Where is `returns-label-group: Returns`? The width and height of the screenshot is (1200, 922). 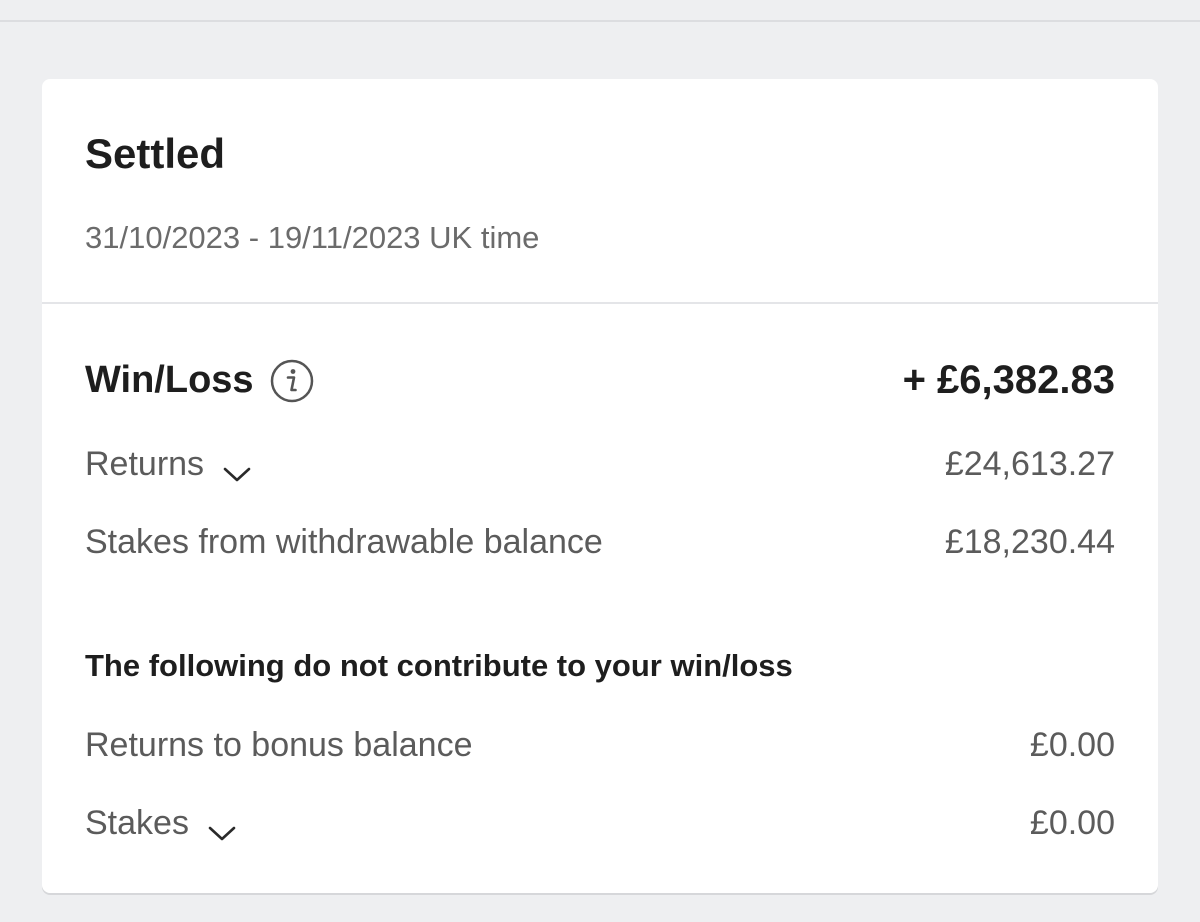 returns-label-group: Returns is located at coordinates (168, 464).